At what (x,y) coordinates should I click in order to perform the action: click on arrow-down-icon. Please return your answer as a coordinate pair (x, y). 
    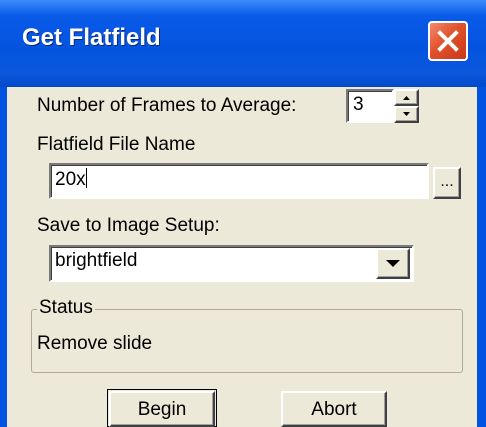
    Looking at the image, I should click on (406, 114).